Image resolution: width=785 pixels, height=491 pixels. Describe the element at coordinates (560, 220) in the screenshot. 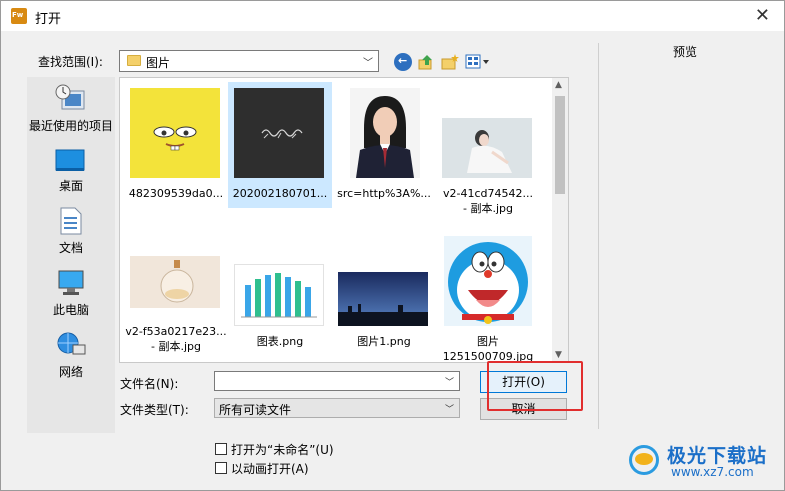

I see `vertical-scrollbar: ▲ ▼` at that location.